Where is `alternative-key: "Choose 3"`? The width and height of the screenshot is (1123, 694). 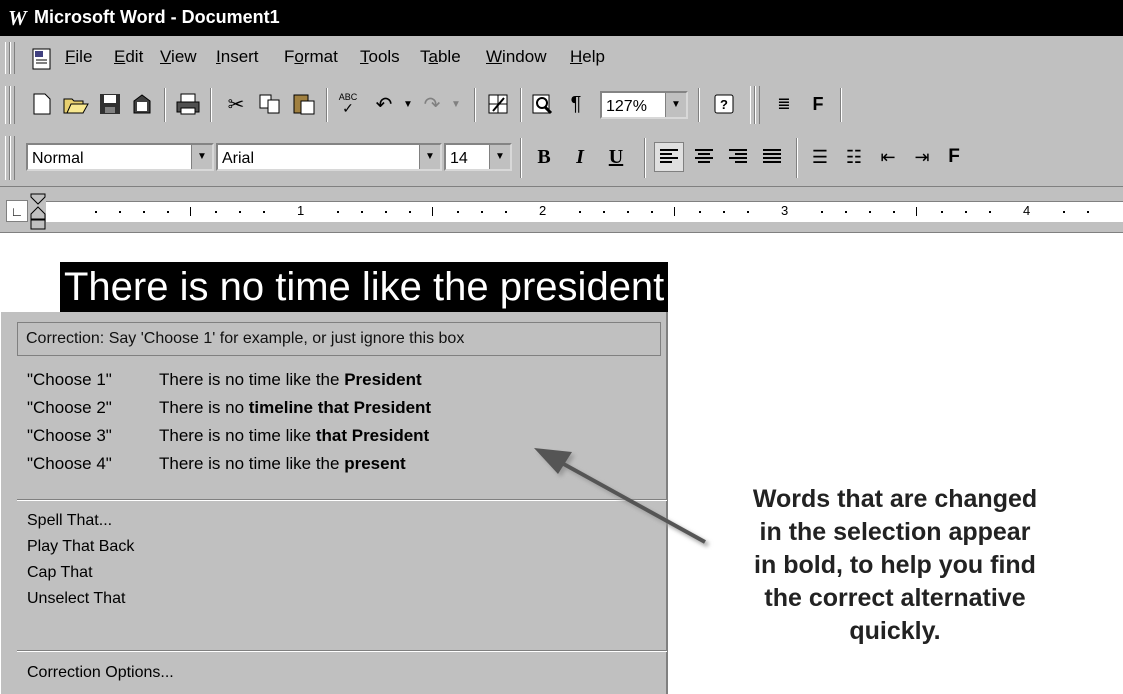
alternative-key: "Choose 3" is located at coordinates (69, 435).